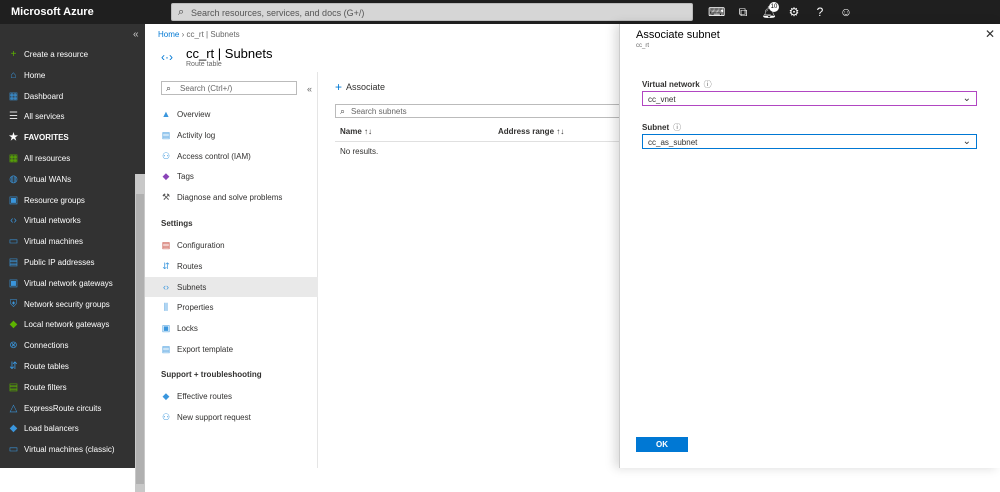  I want to click on nav-item-virtual-networks: ‹› Virtual networks, so click(67, 221).